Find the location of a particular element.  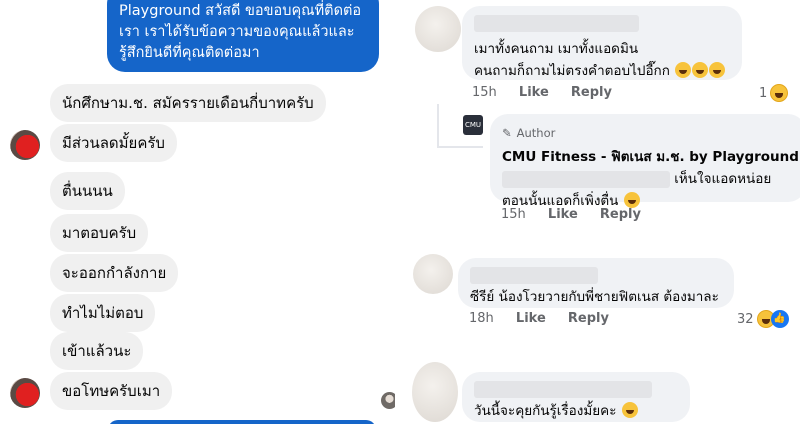

reaction-count: 1 is located at coordinates (774, 93).